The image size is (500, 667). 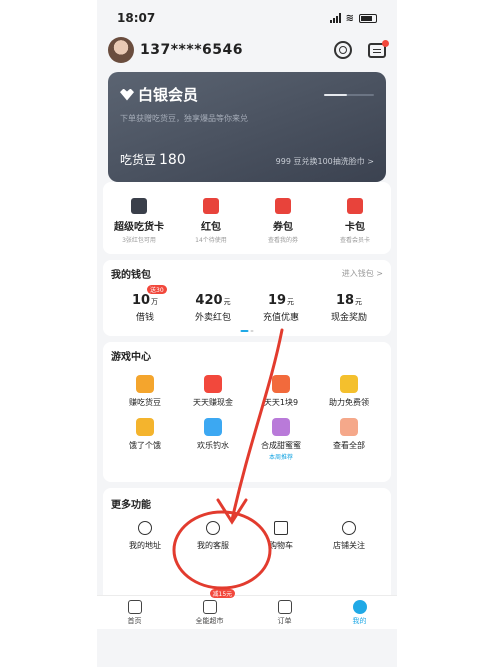 I want to click on unread-dot, so click(x=385, y=43).